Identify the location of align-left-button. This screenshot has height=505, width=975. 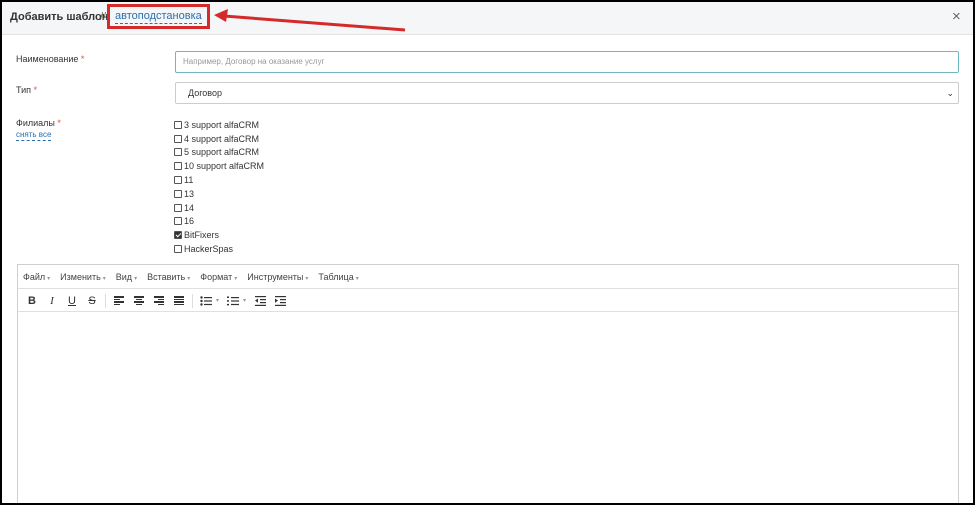
(119, 301).